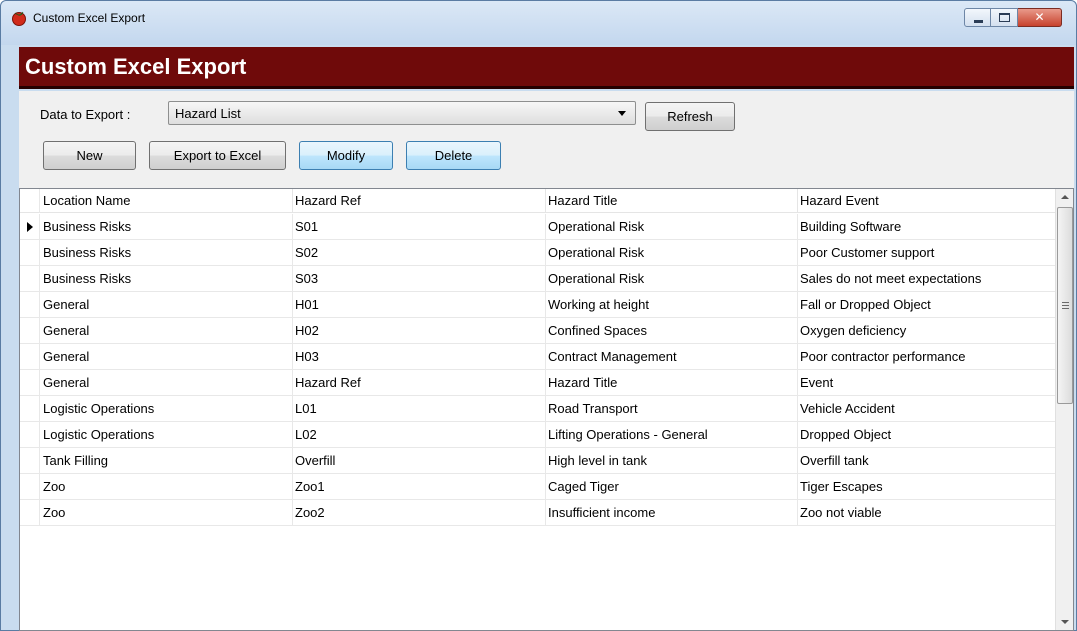 The image size is (1077, 631). Describe the element at coordinates (85, 114) in the screenshot. I see `data-to-export-label: Data to Export :` at that location.